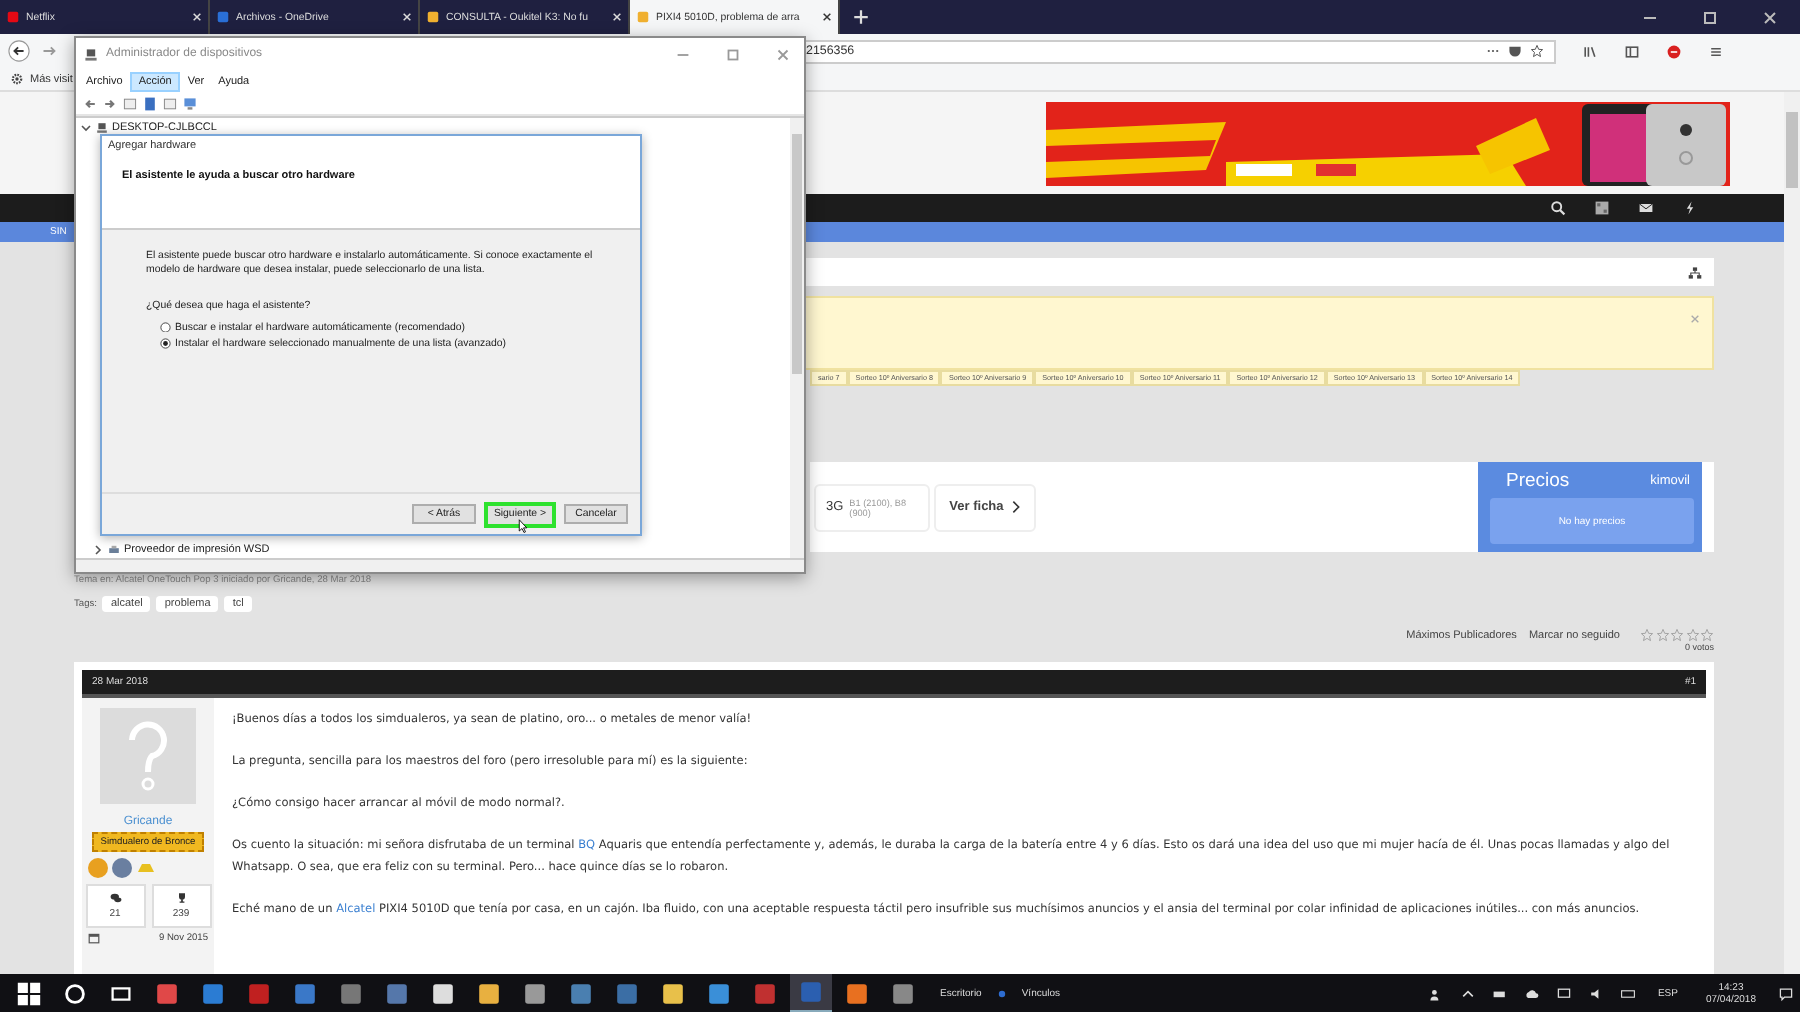 Image resolution: width=1800 pixels, height=1012 pixels. What do you see at coordinates (1690, 208) in the screenshot?
I see `lightning-icon` at bounding box center [1690, 208].